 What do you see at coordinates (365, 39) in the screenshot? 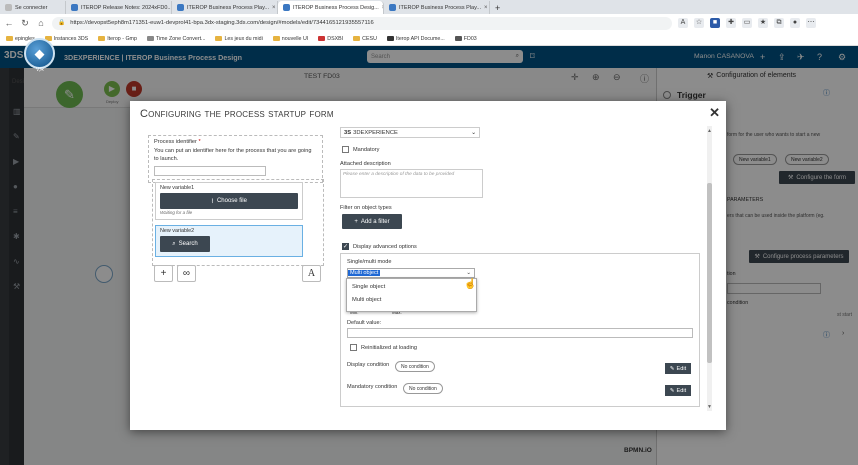
I see `bookmark-item: CESU` at bounding box center [365, 39].